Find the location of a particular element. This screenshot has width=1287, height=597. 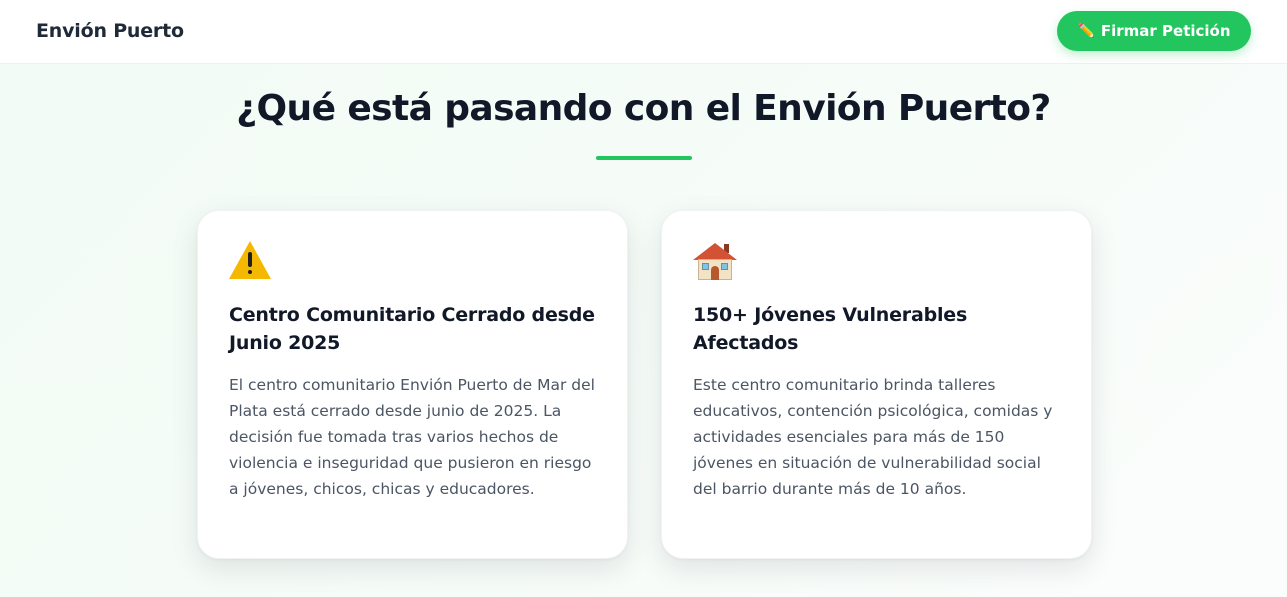

sign-petition-button: ✏️ Firmar Petición is located at coordinates (1154, 31).